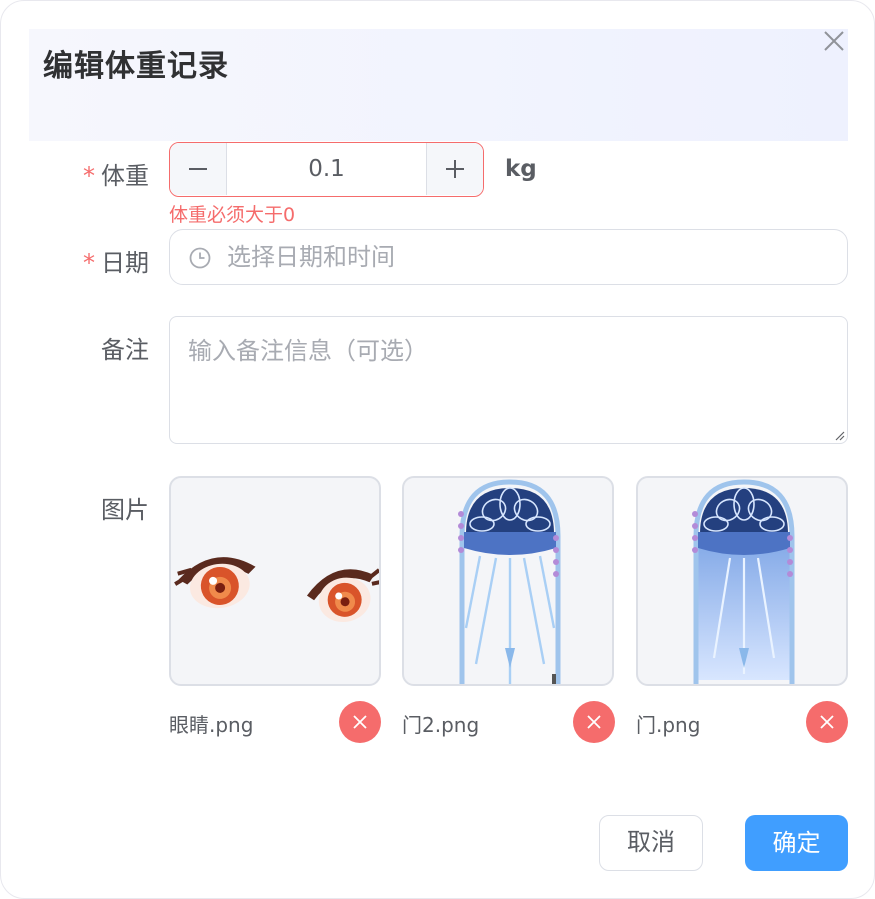 This screenshot has height=899, width=875. What do you see at coordinates (839, 435) in the screenshot?
I see `resize-handle-icon` at bounding box center [839, 435].